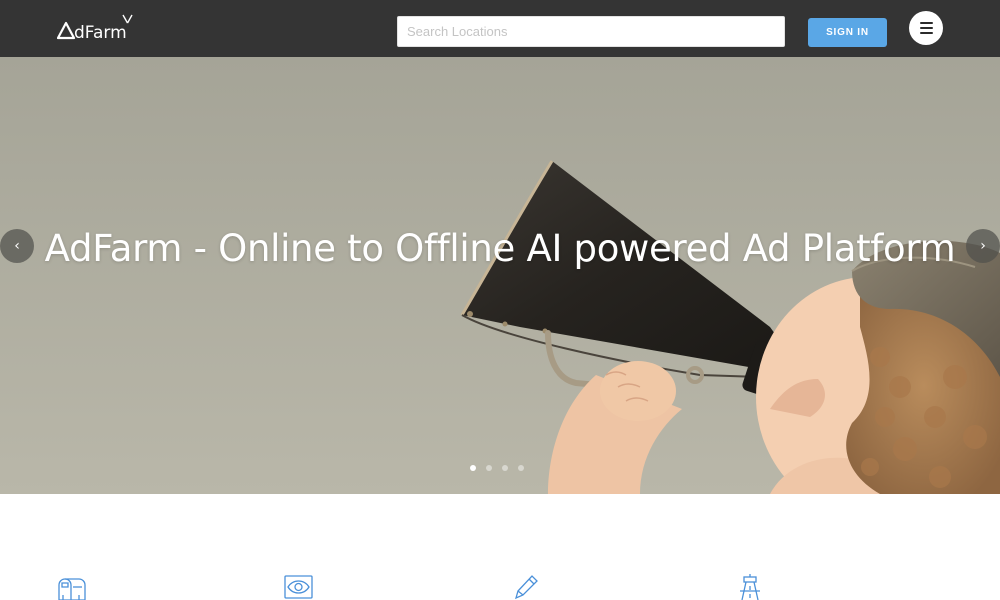 The width and height of the screenshot is (1000, 600). What do you see at coordinates (750, 587) in the screenshot?
I see `billboard-icon` at bounding box center [750, 587].